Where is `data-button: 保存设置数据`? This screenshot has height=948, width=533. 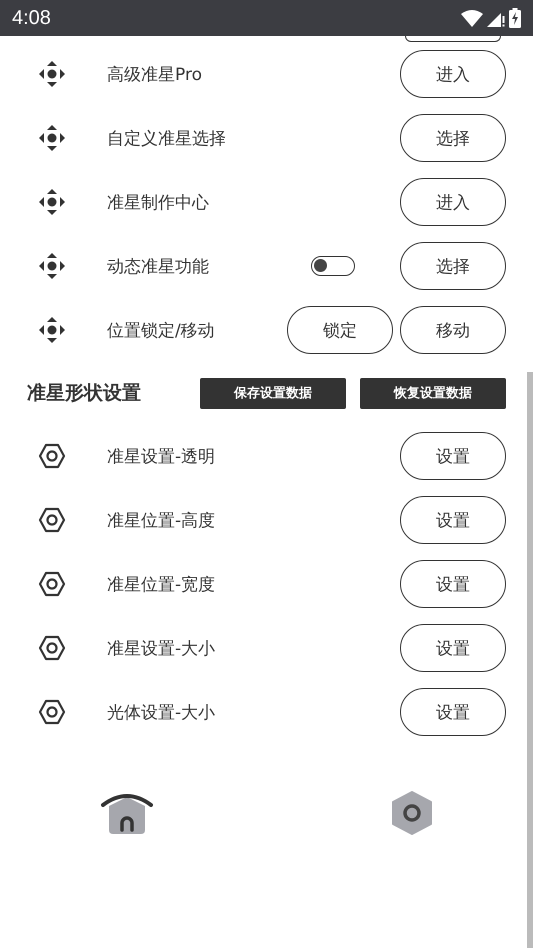
data-button: 保存设置数据 is located at coordinates (273, 393).